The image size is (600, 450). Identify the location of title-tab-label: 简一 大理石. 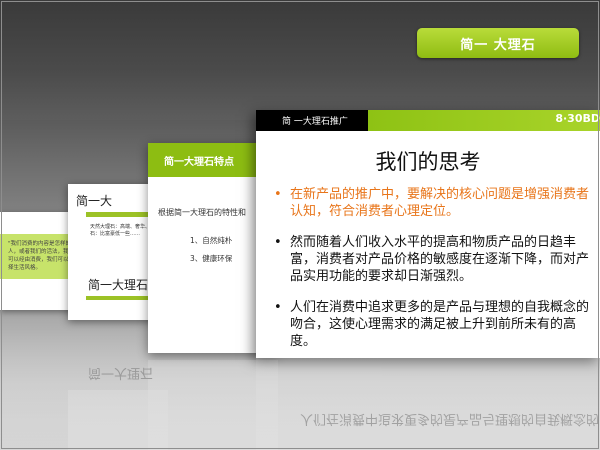
(498, 45).